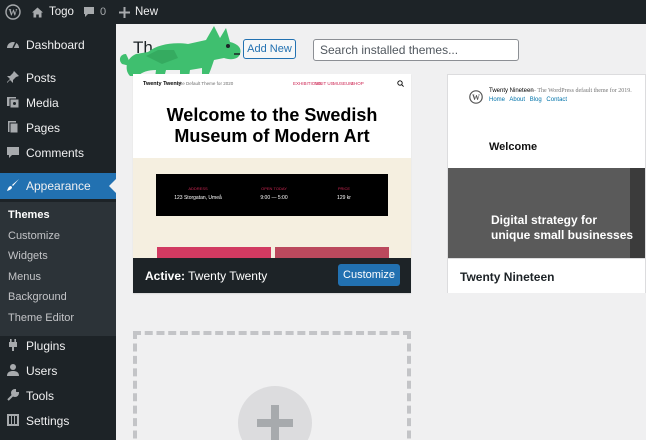  I want to click on preview-nav-item: MUSEUM, so click(343, 83).